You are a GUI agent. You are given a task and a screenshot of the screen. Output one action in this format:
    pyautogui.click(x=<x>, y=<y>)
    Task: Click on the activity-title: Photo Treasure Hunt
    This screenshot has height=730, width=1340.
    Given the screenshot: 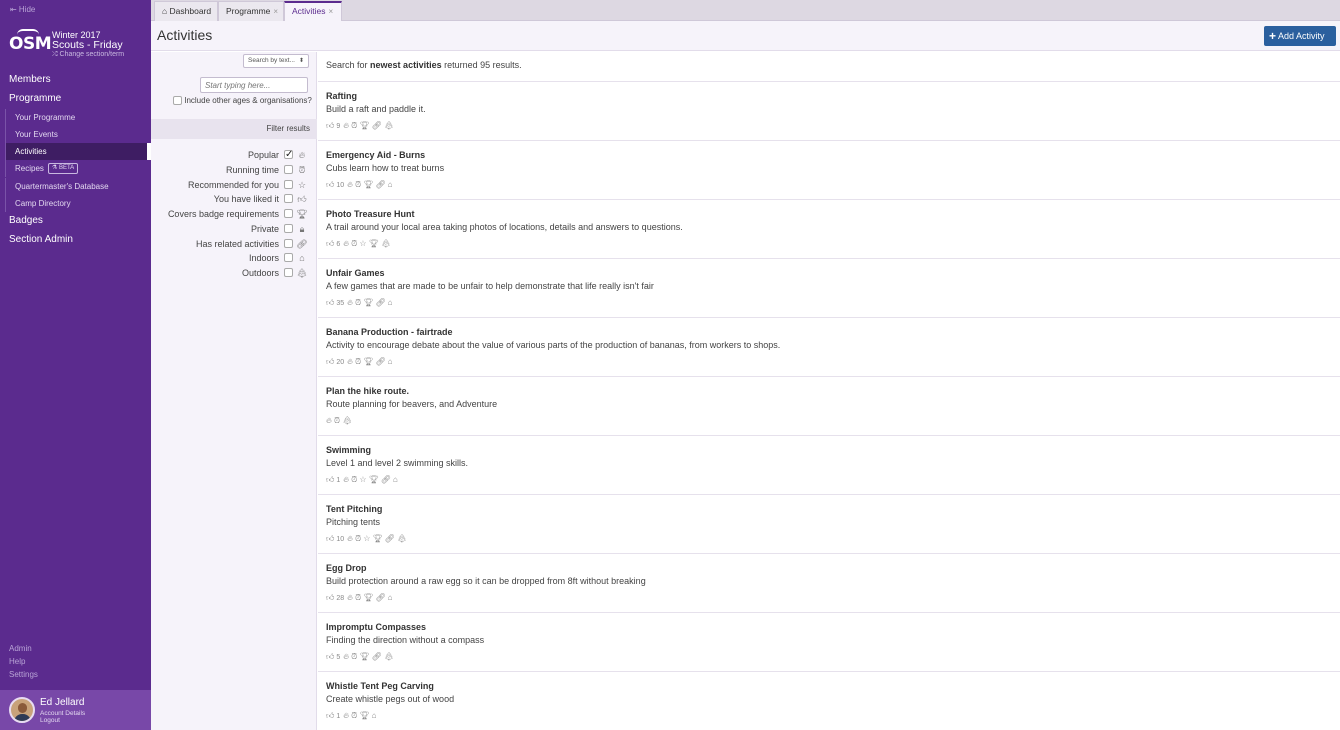 What is the action you would take?
    pyautogui.click(x=370, y=214)
    